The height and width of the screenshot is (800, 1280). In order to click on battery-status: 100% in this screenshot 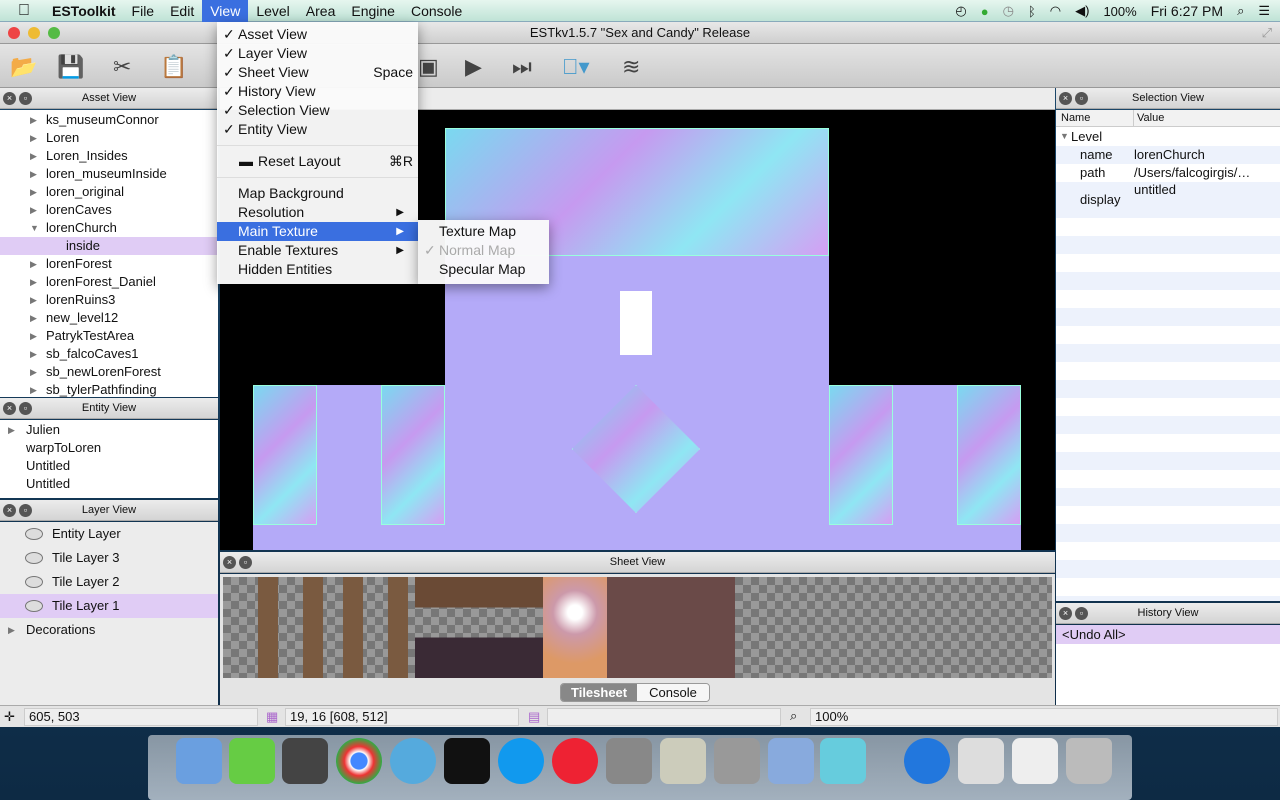, I will do `click(1119, 11)`.